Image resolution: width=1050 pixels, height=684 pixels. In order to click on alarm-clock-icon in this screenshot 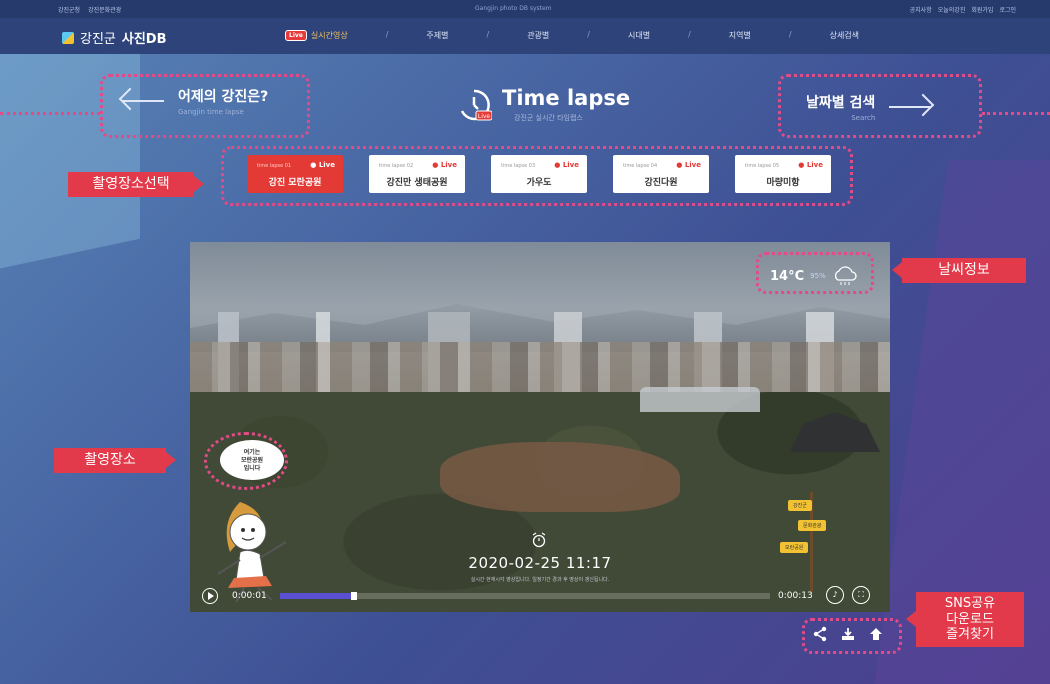, I will do `click(539, 540)`.